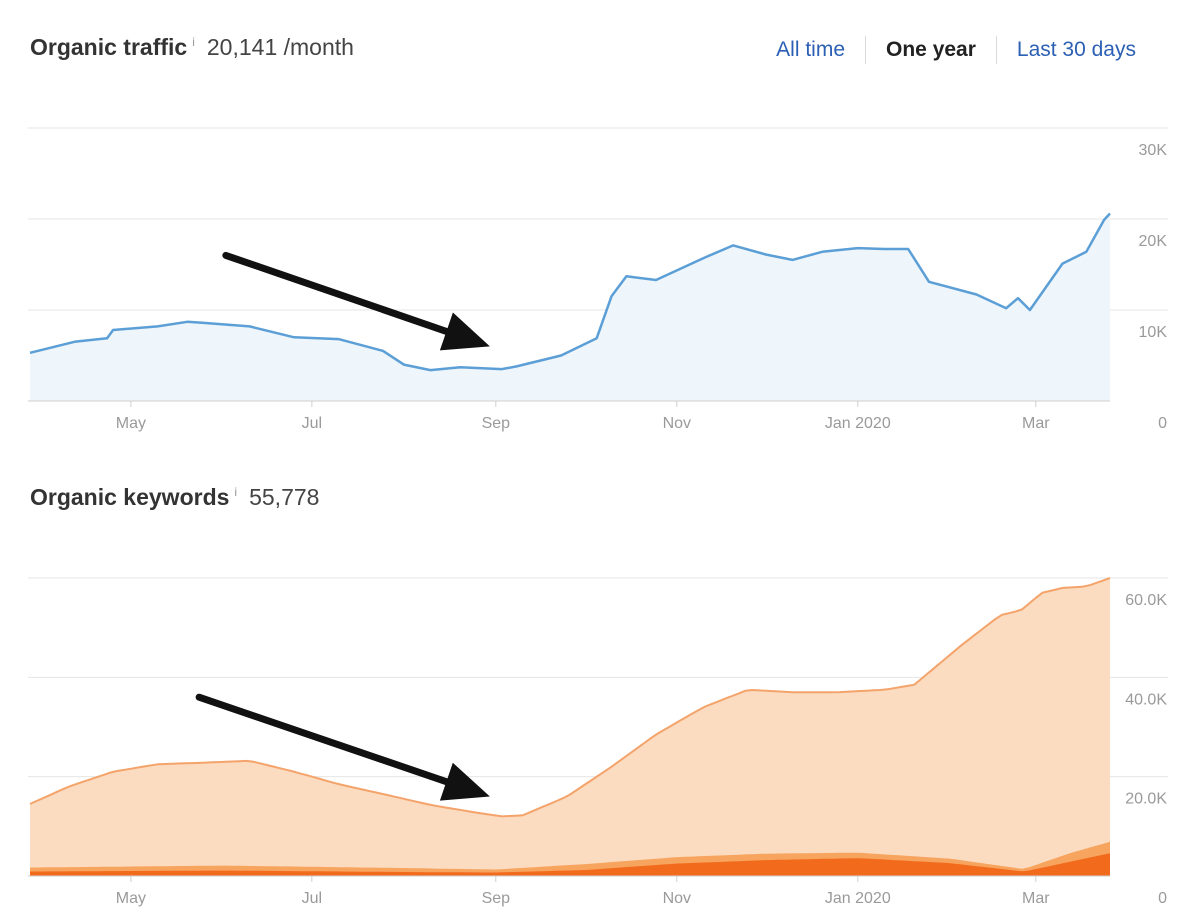  I want to click on tab-last-30-days: Last 30 days, so click(1076, 50).